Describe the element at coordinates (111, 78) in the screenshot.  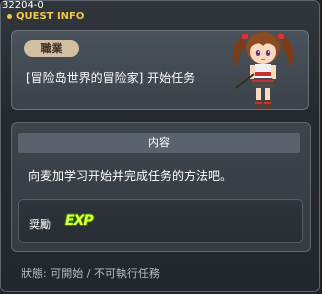
I see `quest-title: [冒险岛世界的冒险家] 开始任务` at that location.